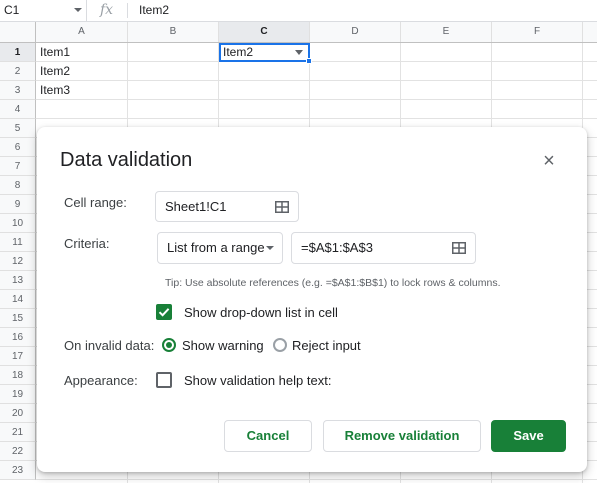 The width and height of the screenshot is (597, 483). What do you see at coordinates (270, 248) in the screenshot?
I see `chevron-down-icon` at bounding box center [270, 248].